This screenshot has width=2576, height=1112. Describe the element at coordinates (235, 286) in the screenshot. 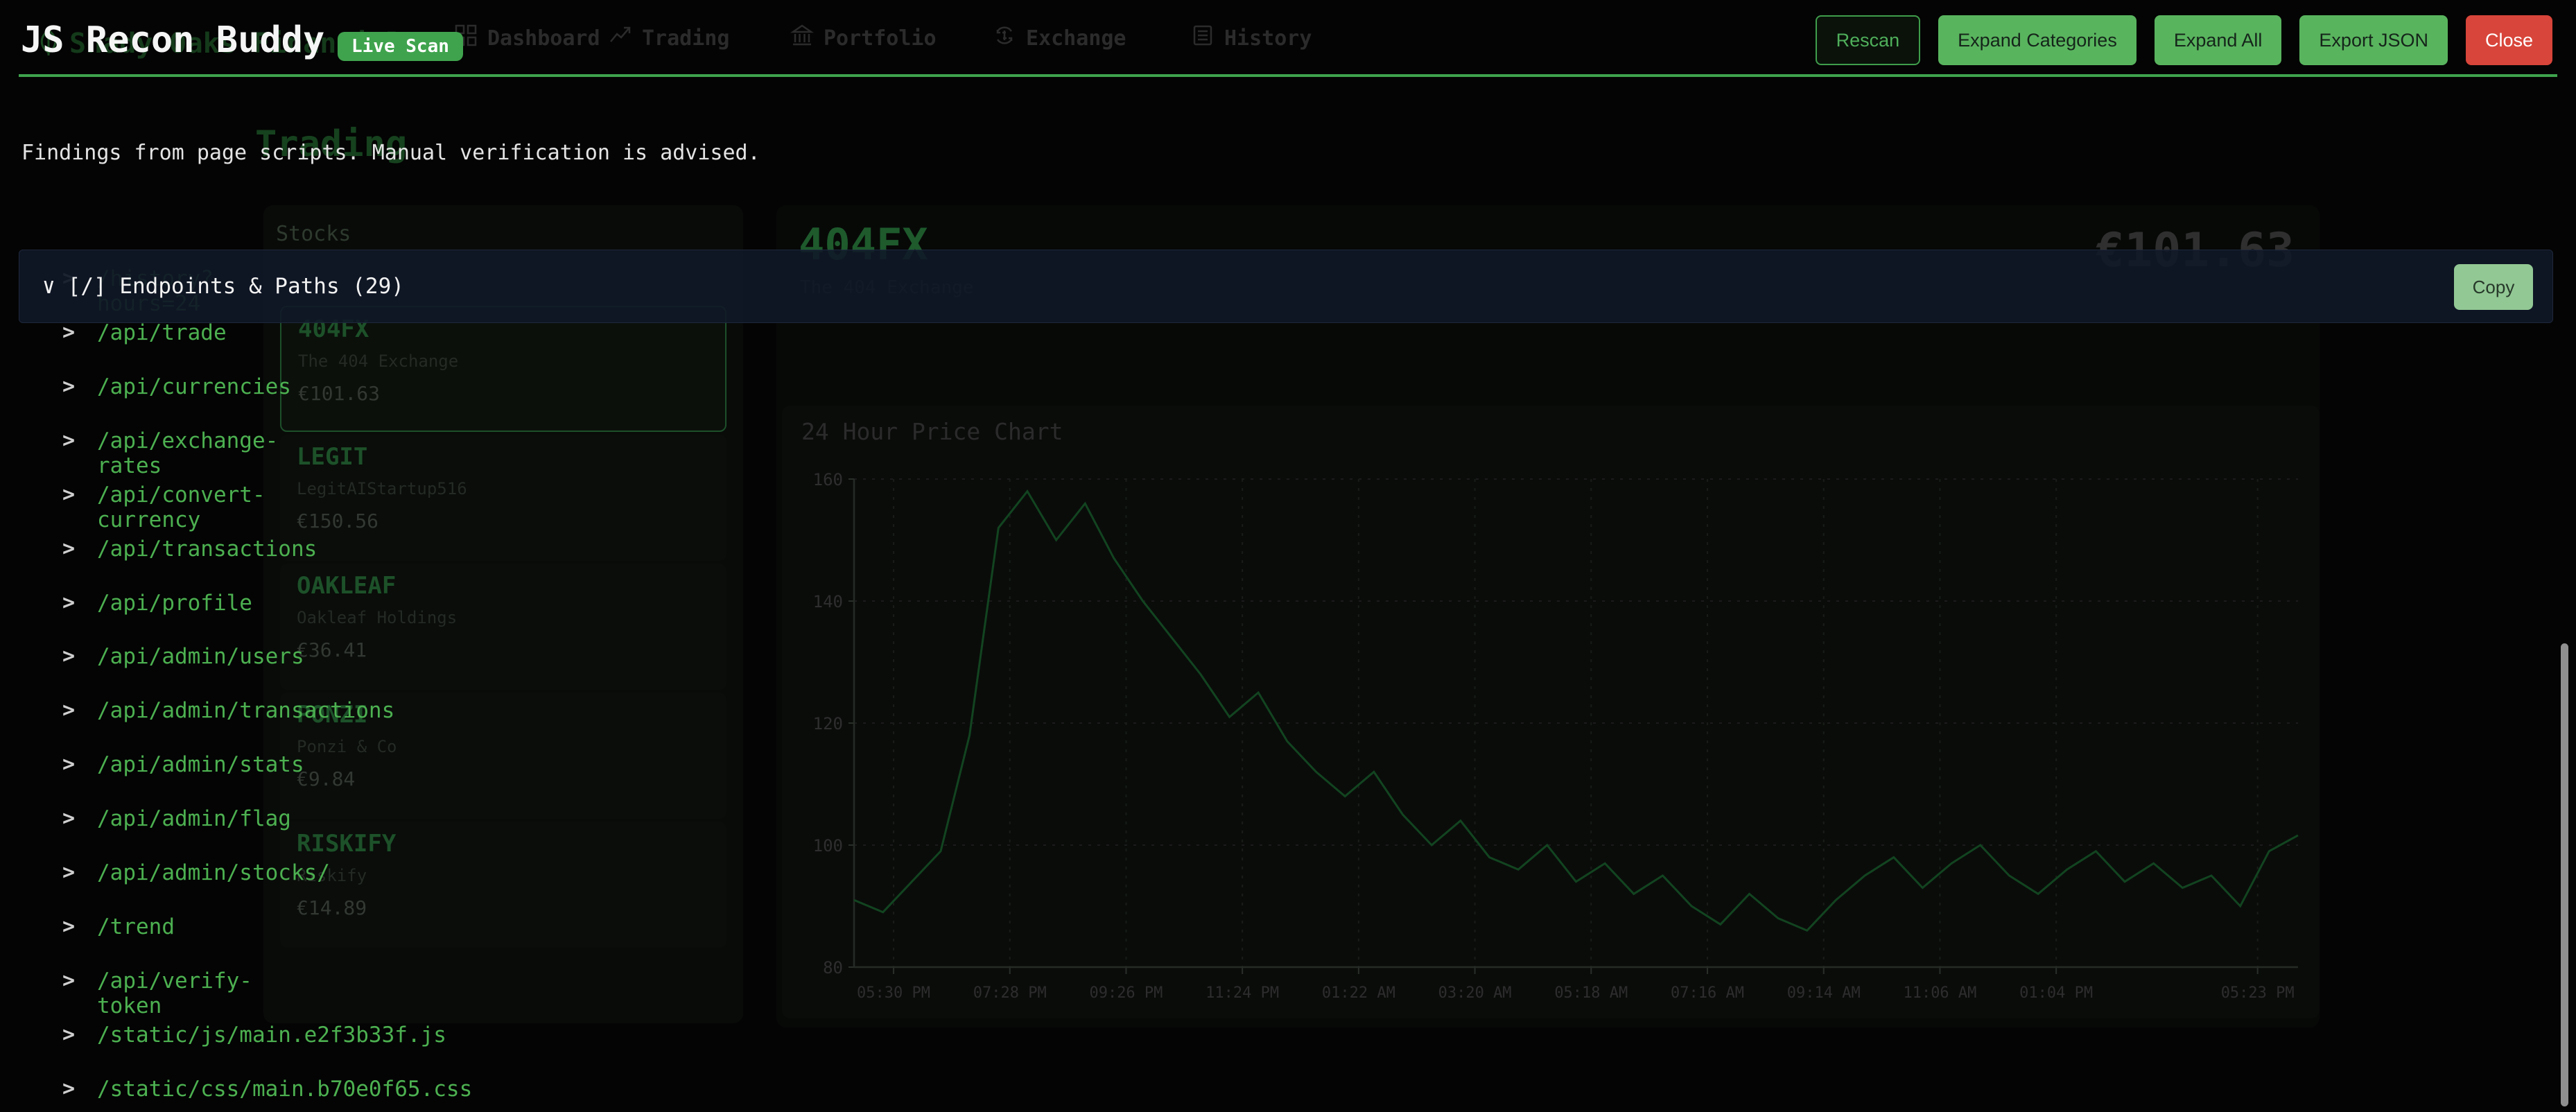

I see `section-label: [/] Endpoints & Paths (29)` at that location.